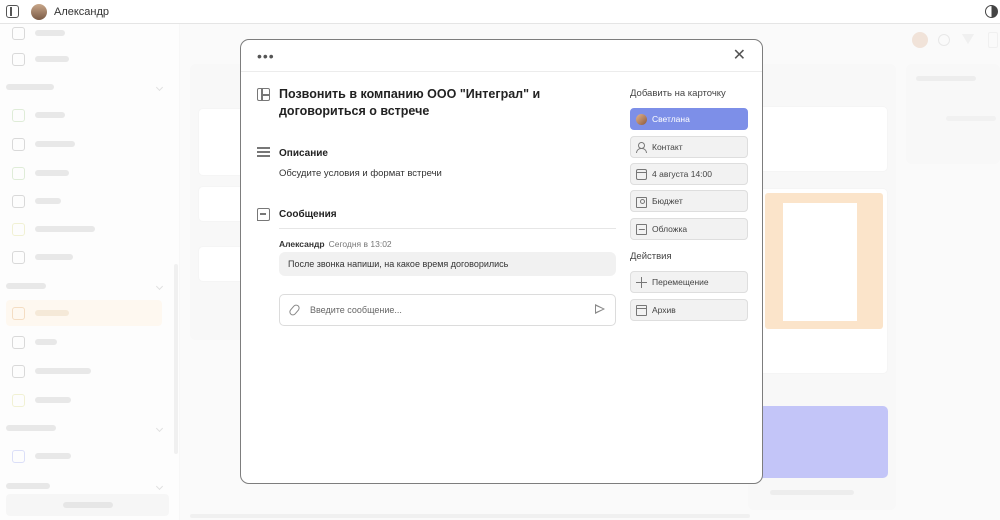 Image resolution: width=1000 pixels, height=520 pixels. I want to click on move-icon, so click(641, 282).